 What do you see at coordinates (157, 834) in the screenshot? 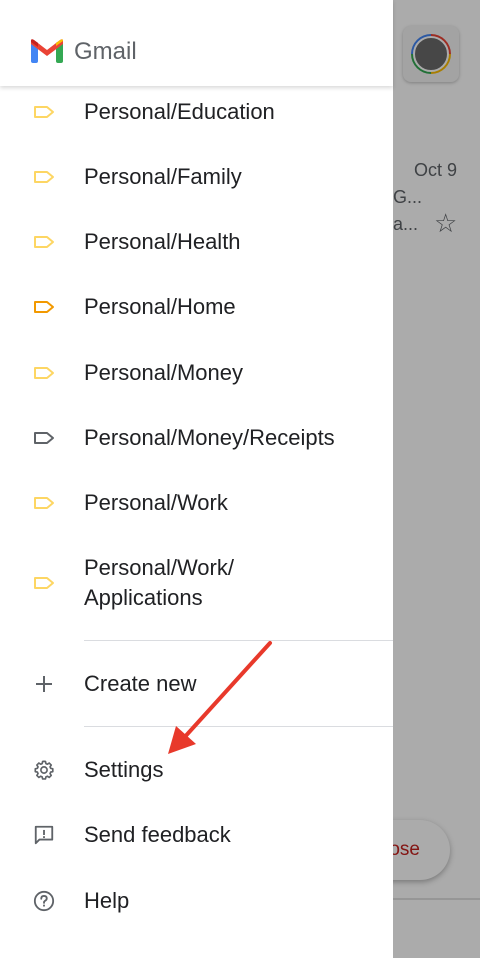
I see `send-feedback-label: Send feedback` at bounding box center [157, 834].